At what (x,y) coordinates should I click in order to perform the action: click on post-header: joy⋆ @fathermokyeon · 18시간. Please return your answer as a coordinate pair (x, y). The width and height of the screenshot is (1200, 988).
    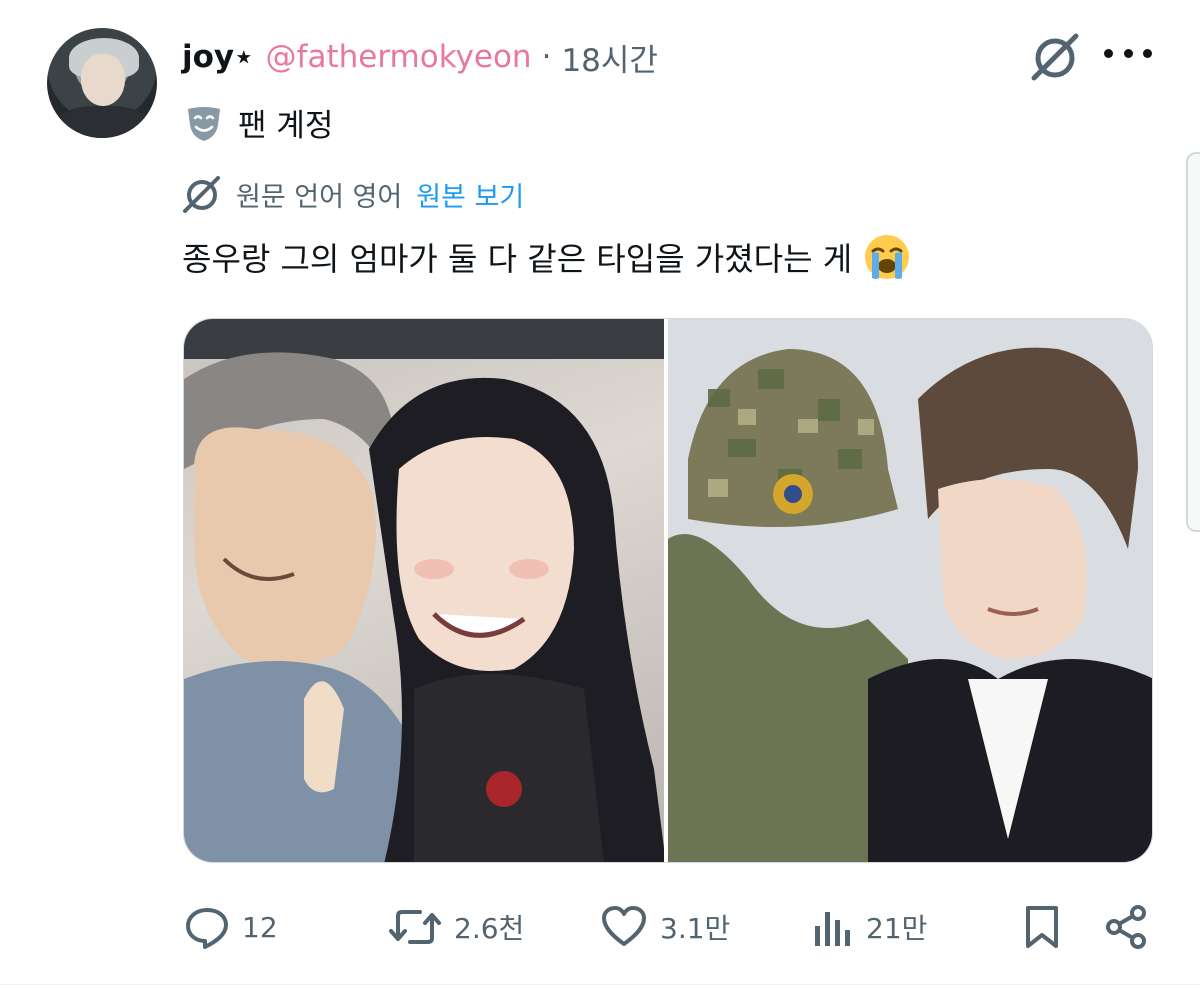
    Looking at the image, I should click on (420, 57).